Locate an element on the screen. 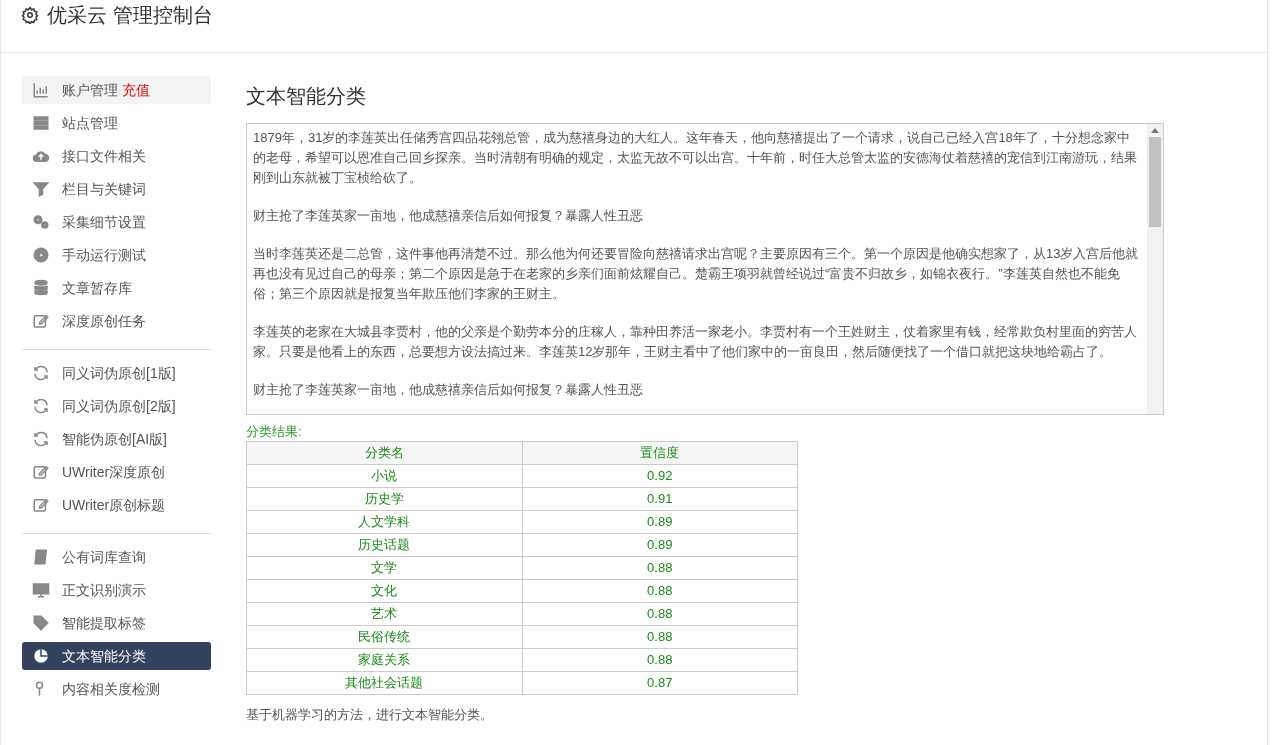 The height and width of the screenshot is (745, 1280). table-cell: 民俗传统 is located at coordinates (384, 637).